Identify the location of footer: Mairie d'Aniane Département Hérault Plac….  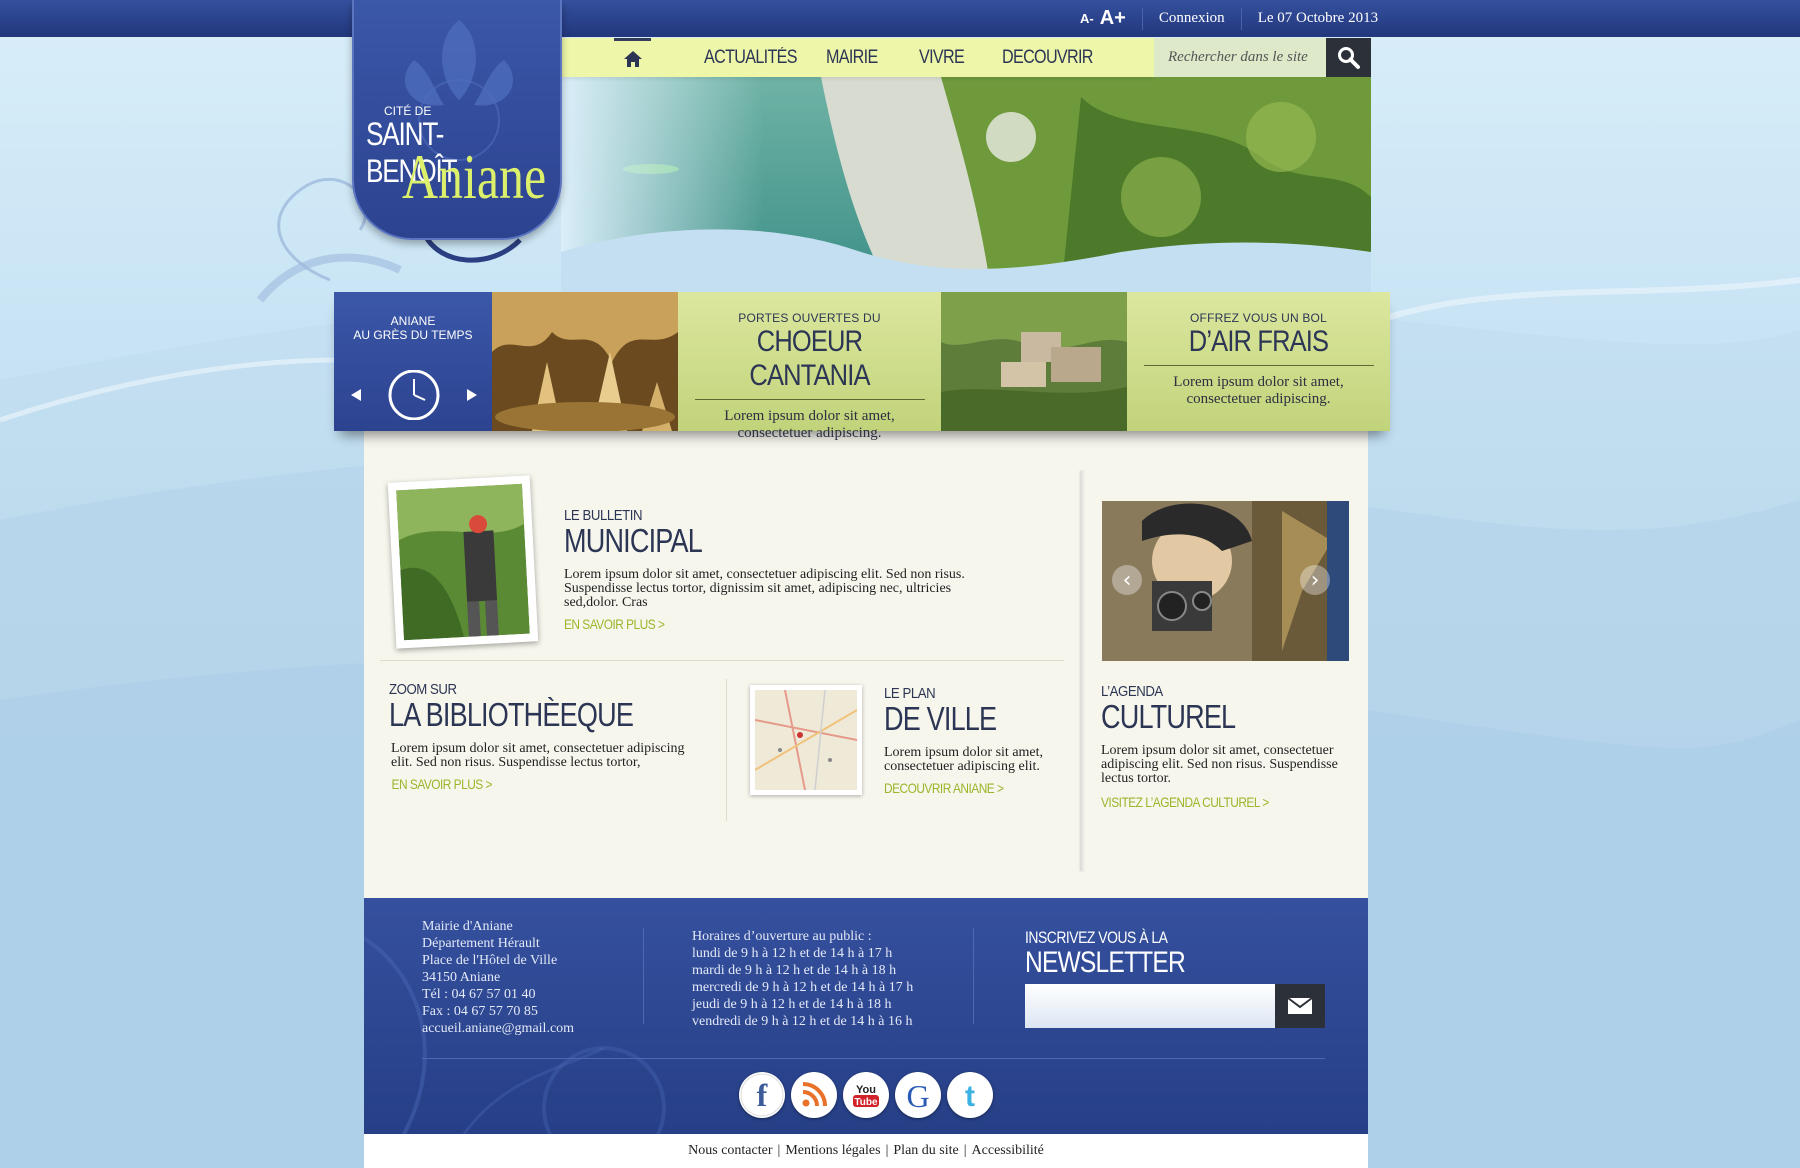
(866, 1016).